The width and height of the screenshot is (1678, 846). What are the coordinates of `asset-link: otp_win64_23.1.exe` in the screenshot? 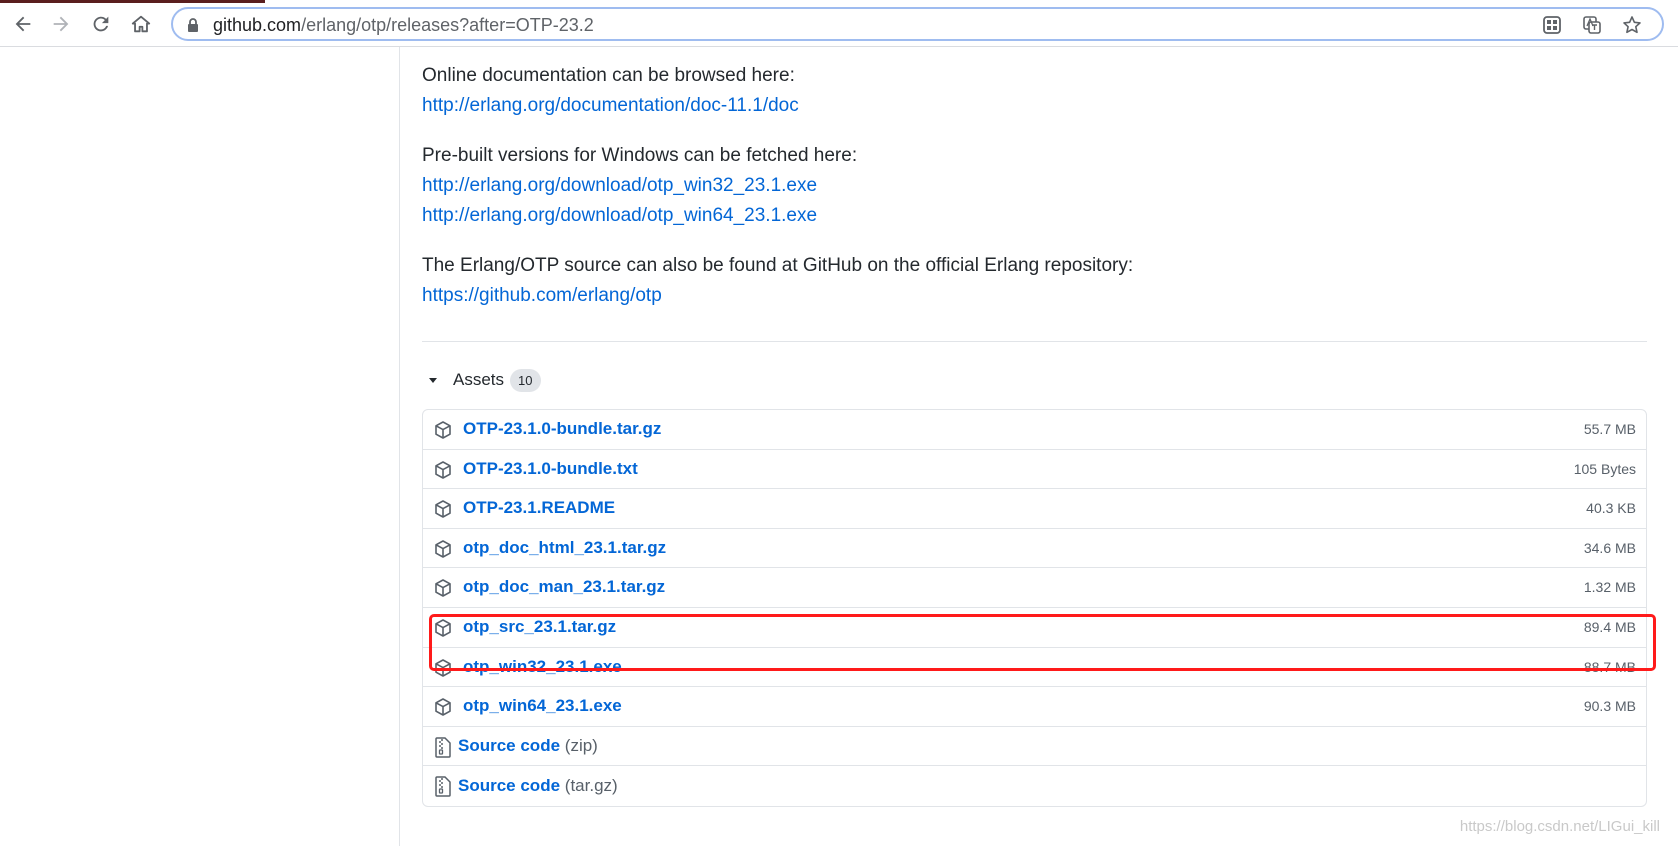 It's located at (542, 706).